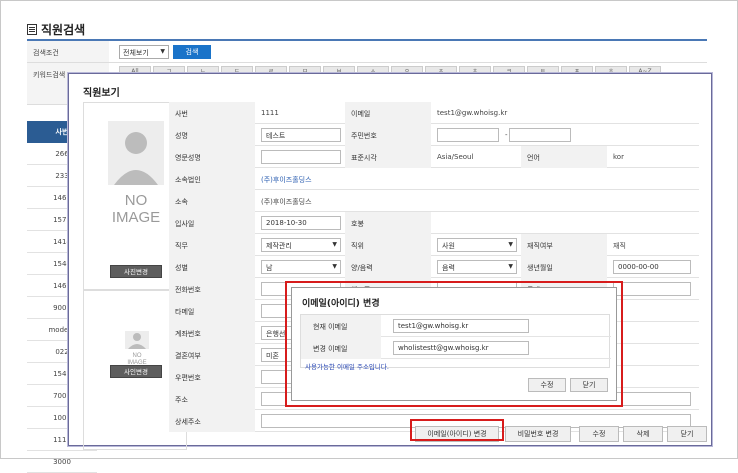 Image resolution: width=738 pixels, height=473 pixels. Describe the element at coordinates (212, 135) in the screenshot. I see `name-label: 성명` at that location.